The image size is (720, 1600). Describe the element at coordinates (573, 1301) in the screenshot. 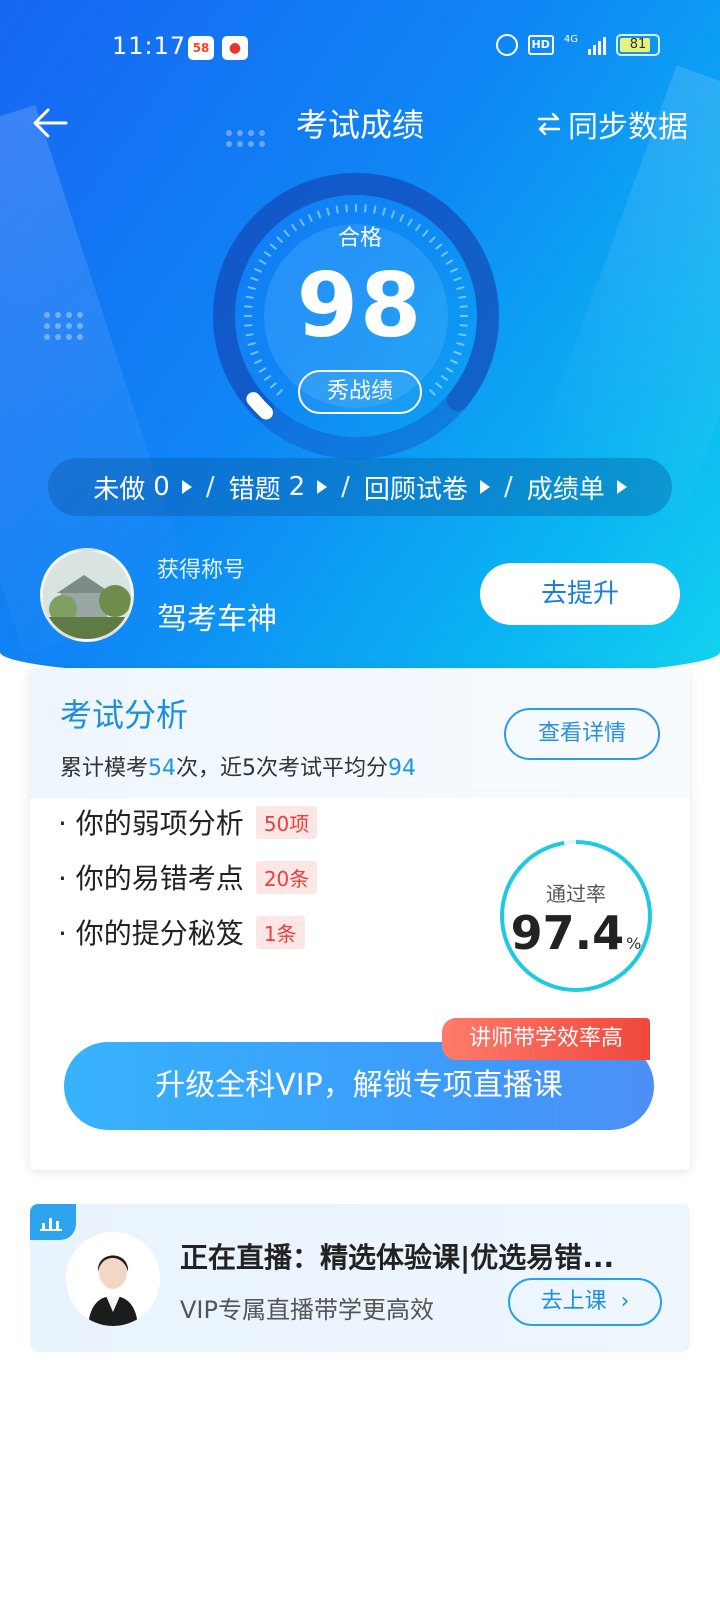

I see `join-class-label: 去上课` at that location.